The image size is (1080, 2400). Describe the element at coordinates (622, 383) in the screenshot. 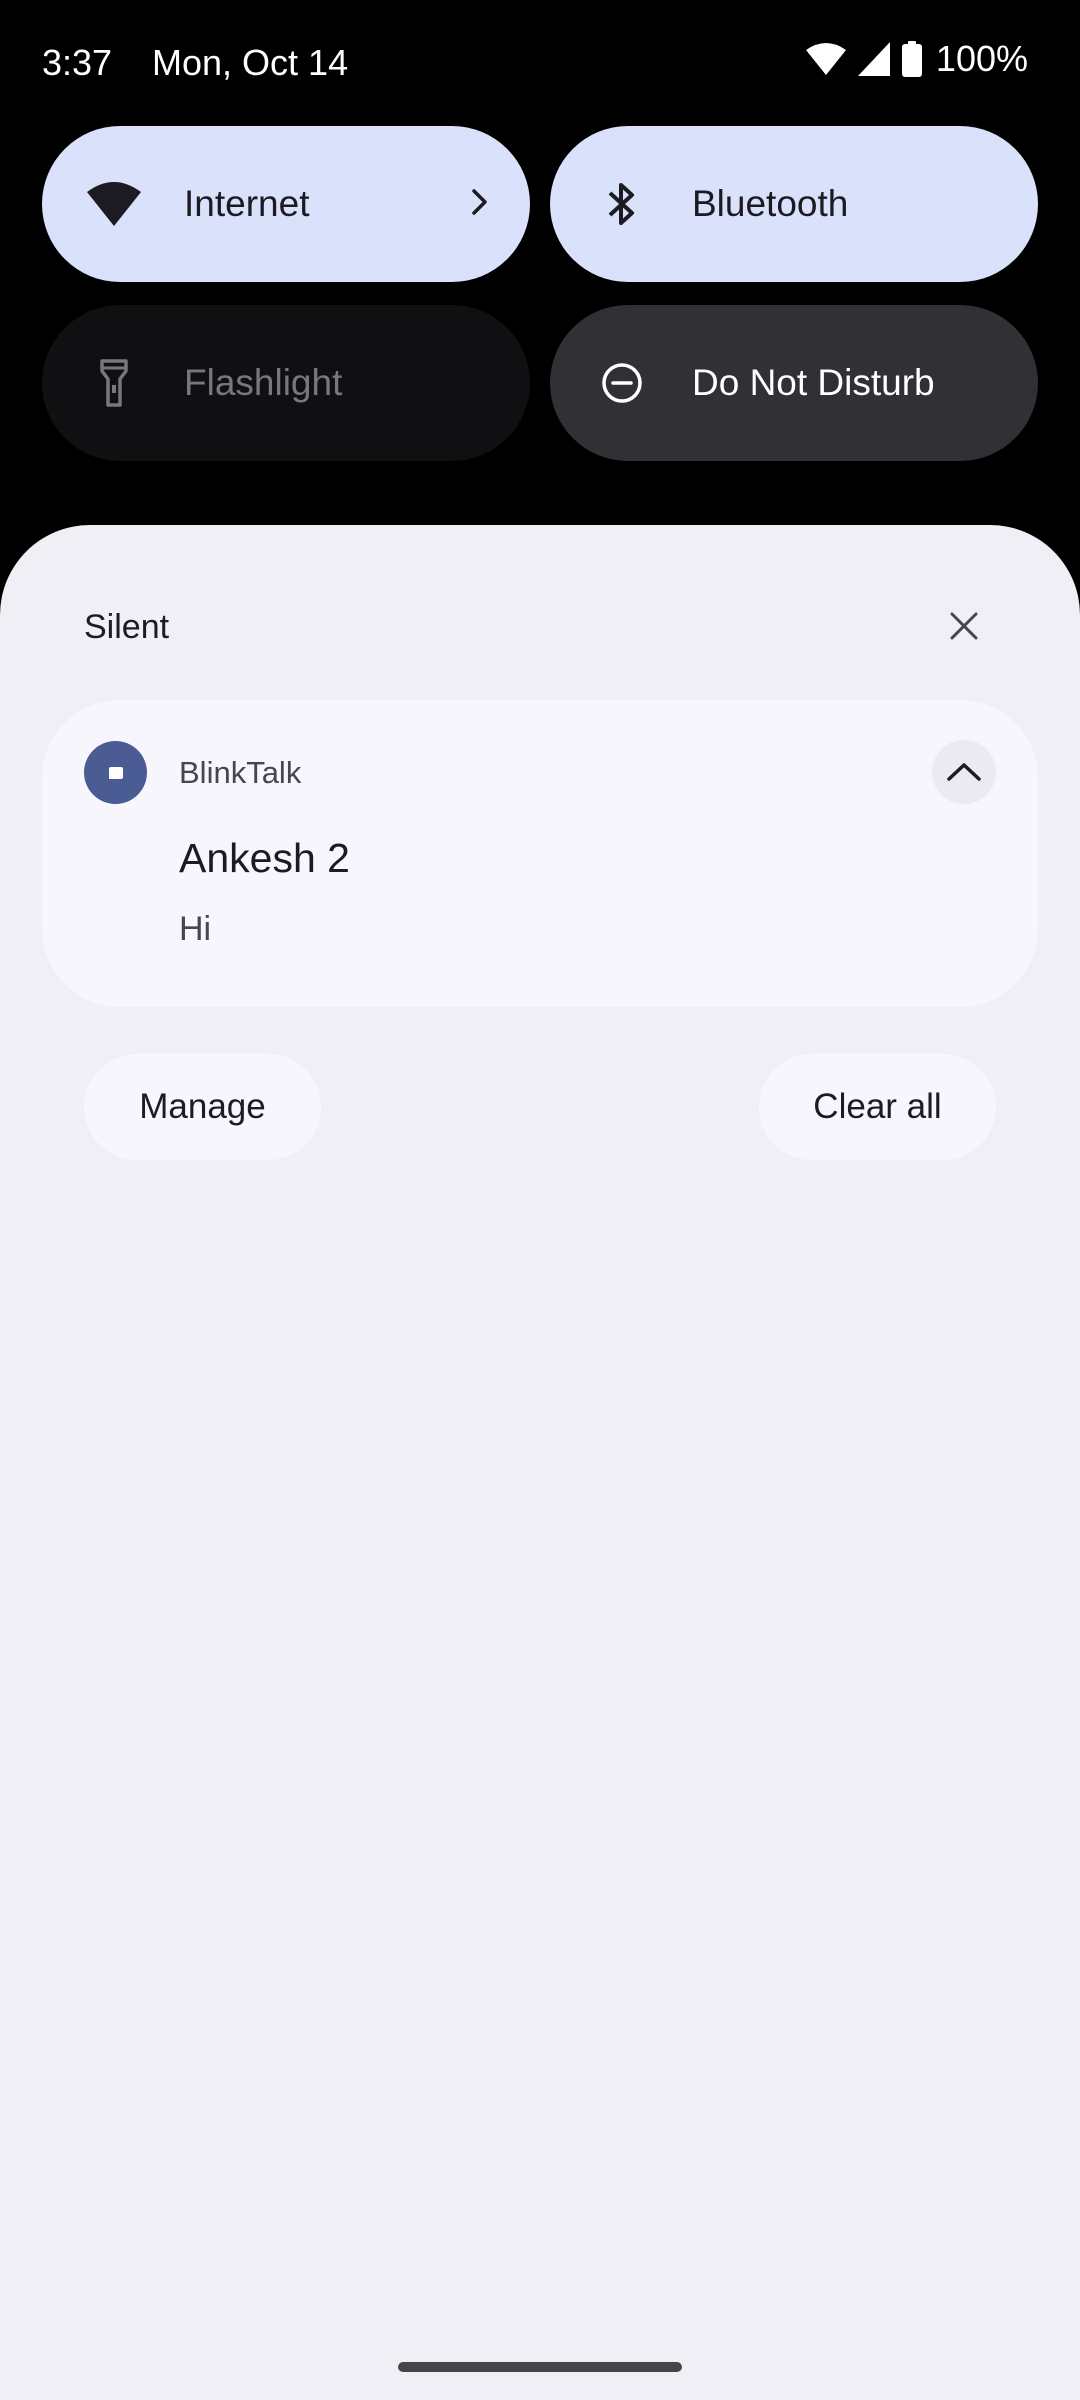

I see `do-not-disturb-icon` at that location.